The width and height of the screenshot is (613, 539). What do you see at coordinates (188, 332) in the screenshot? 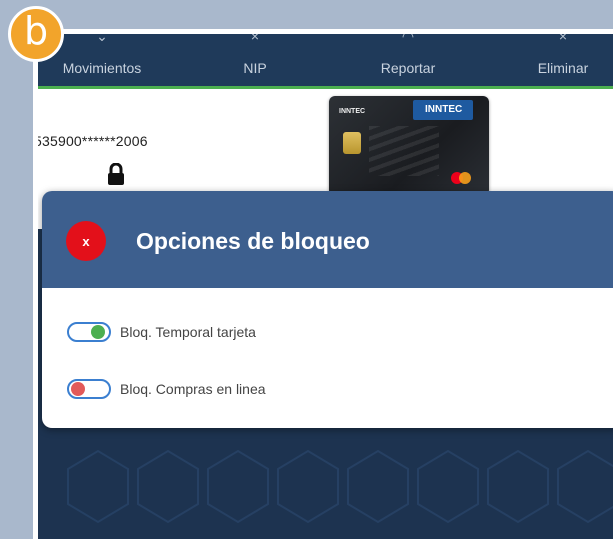
I see `option-label: Bloq. Temporal tarjeta` at bounding box center [188, 332].